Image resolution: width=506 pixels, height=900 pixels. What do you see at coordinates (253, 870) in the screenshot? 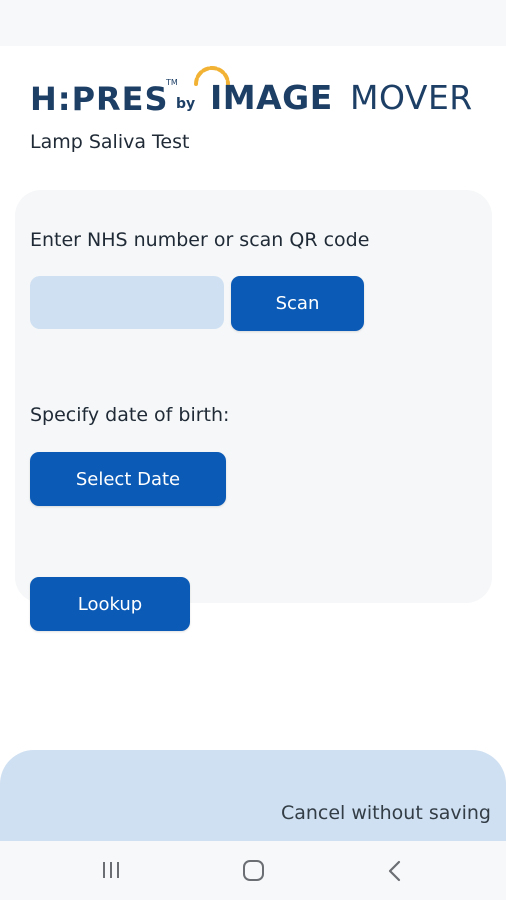
I see `home-icon` at bounding box center [253, 870].